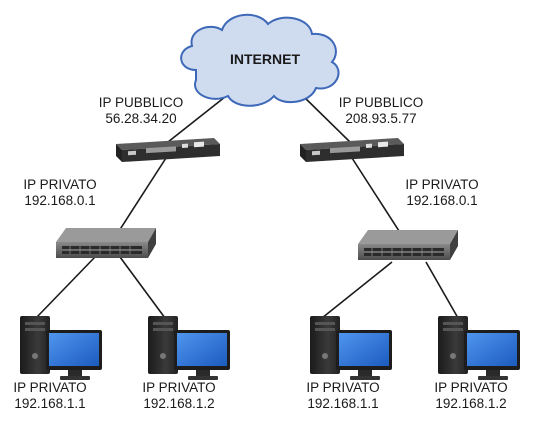 The image size is (534, 427). Describe the element at coordinates (168, 150) in the screenshot. I see `router-icon-left` at that location.